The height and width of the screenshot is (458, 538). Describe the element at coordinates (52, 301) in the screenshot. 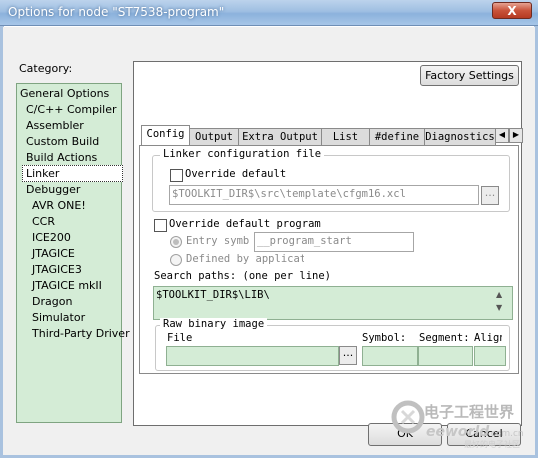

I see `category-item: Dragon` at that location.